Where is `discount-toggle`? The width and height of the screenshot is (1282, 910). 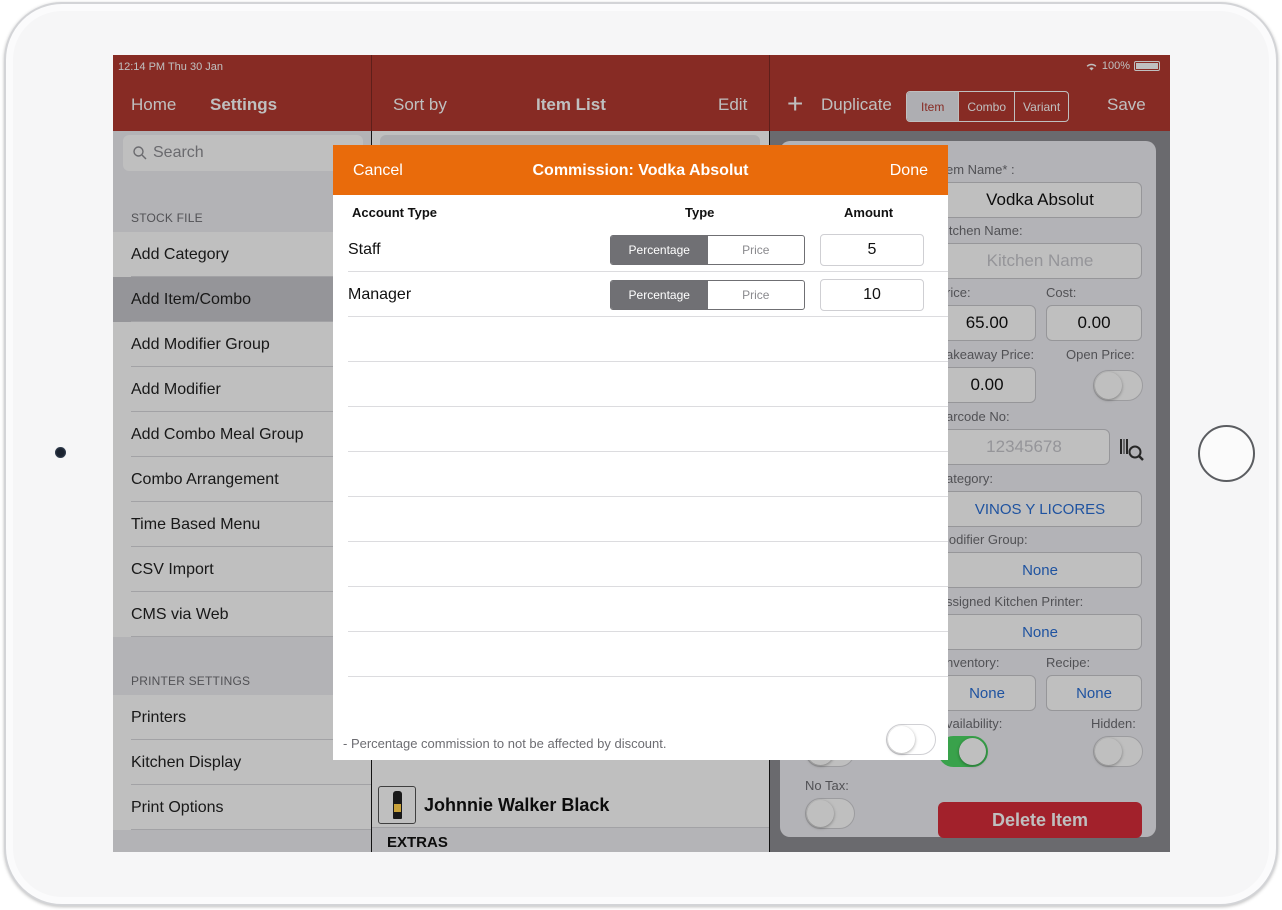
discount-toggle is located at coordinates (911, 739).